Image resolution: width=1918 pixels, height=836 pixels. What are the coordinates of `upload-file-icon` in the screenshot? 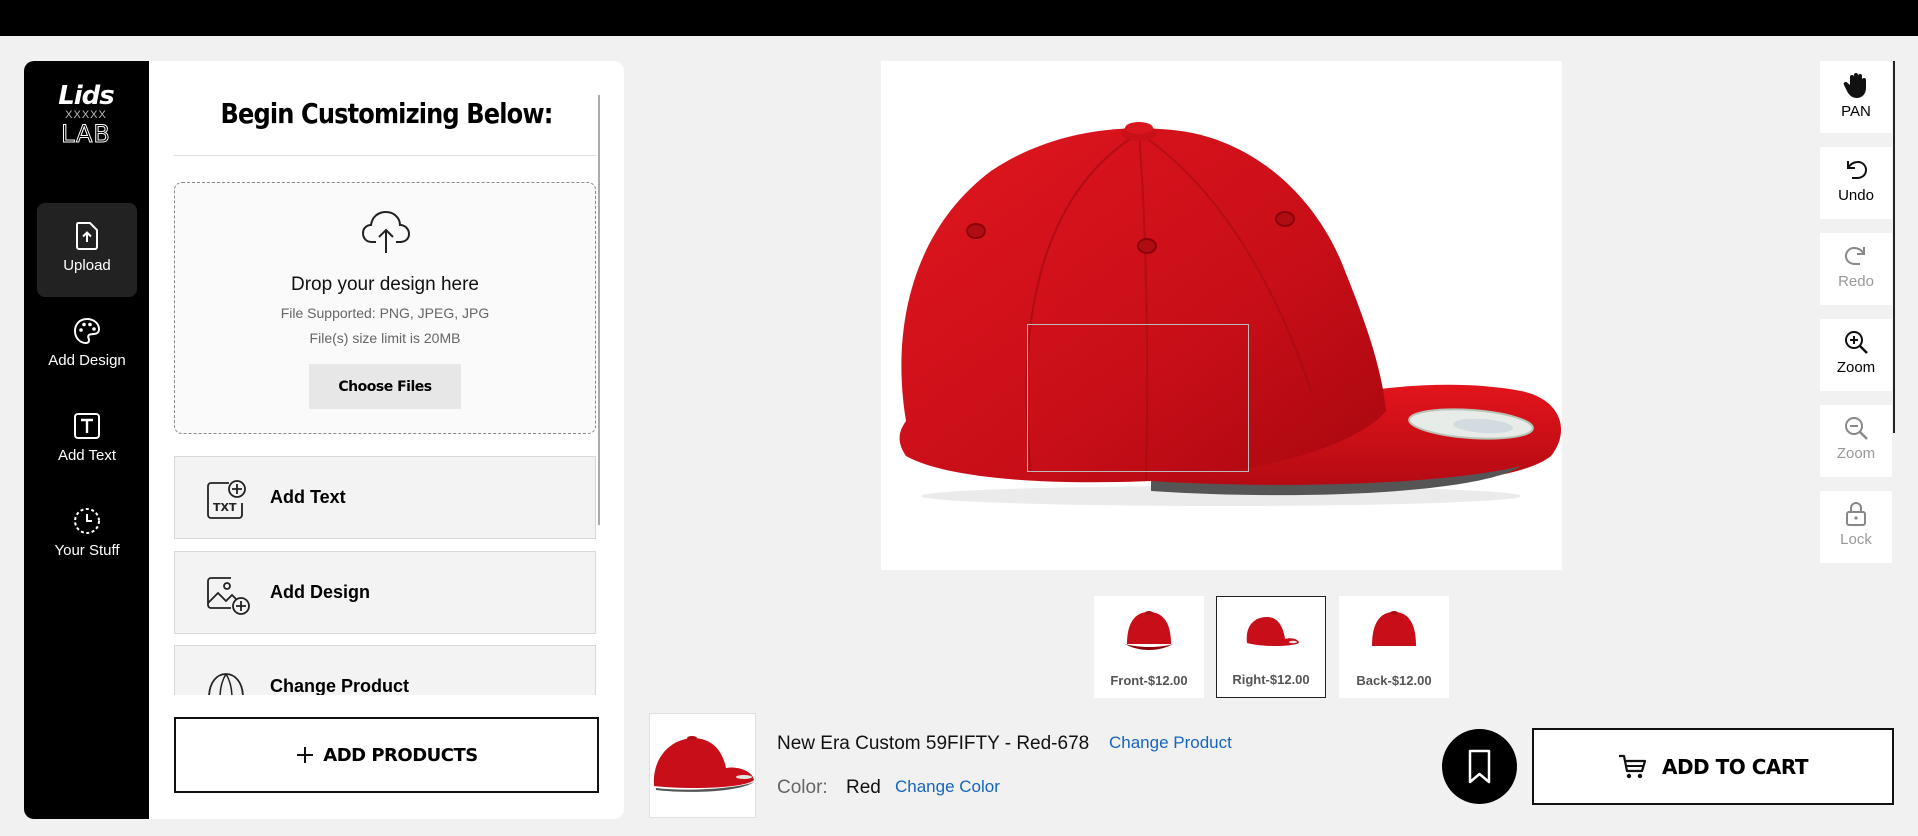 It's located at (86, 236).